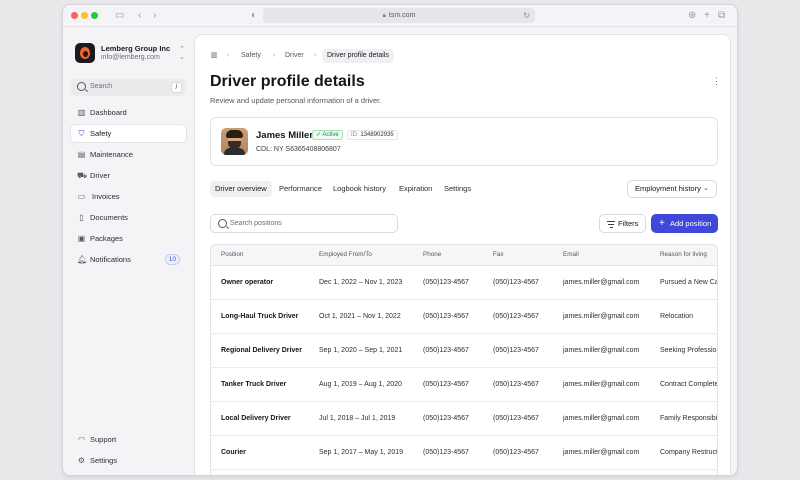 Image resolution: width=800 pixels, height=480 pixels. I want to click on sidebar-item-maintenance: ▤ Maintenance, so click(128, 154).